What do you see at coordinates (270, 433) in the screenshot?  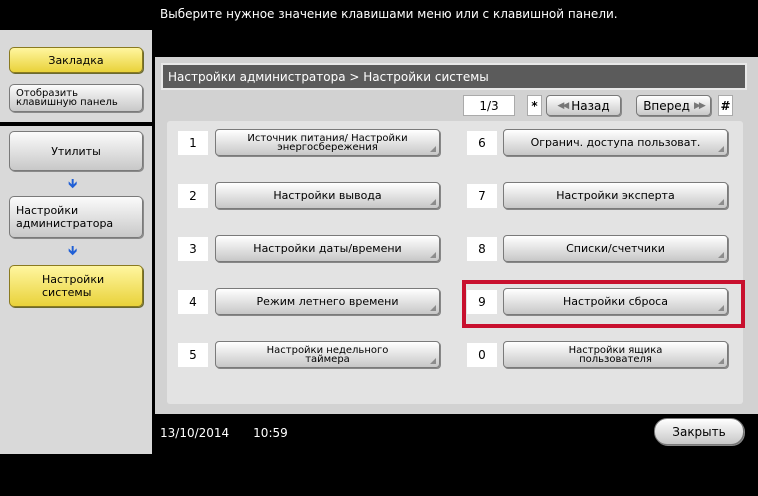 I see `status-time: 10:59` at bounding box center [270, 433].